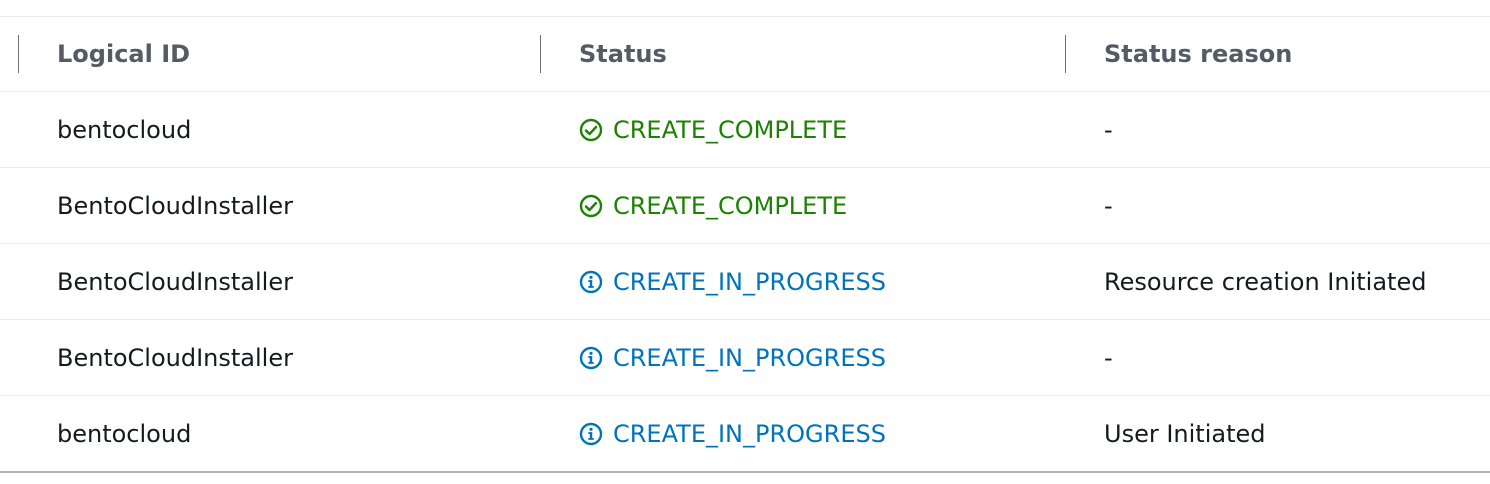  Describe the element at coordinates (623, 54) in the screenshot. I see `column-header-status: Status` at that location.